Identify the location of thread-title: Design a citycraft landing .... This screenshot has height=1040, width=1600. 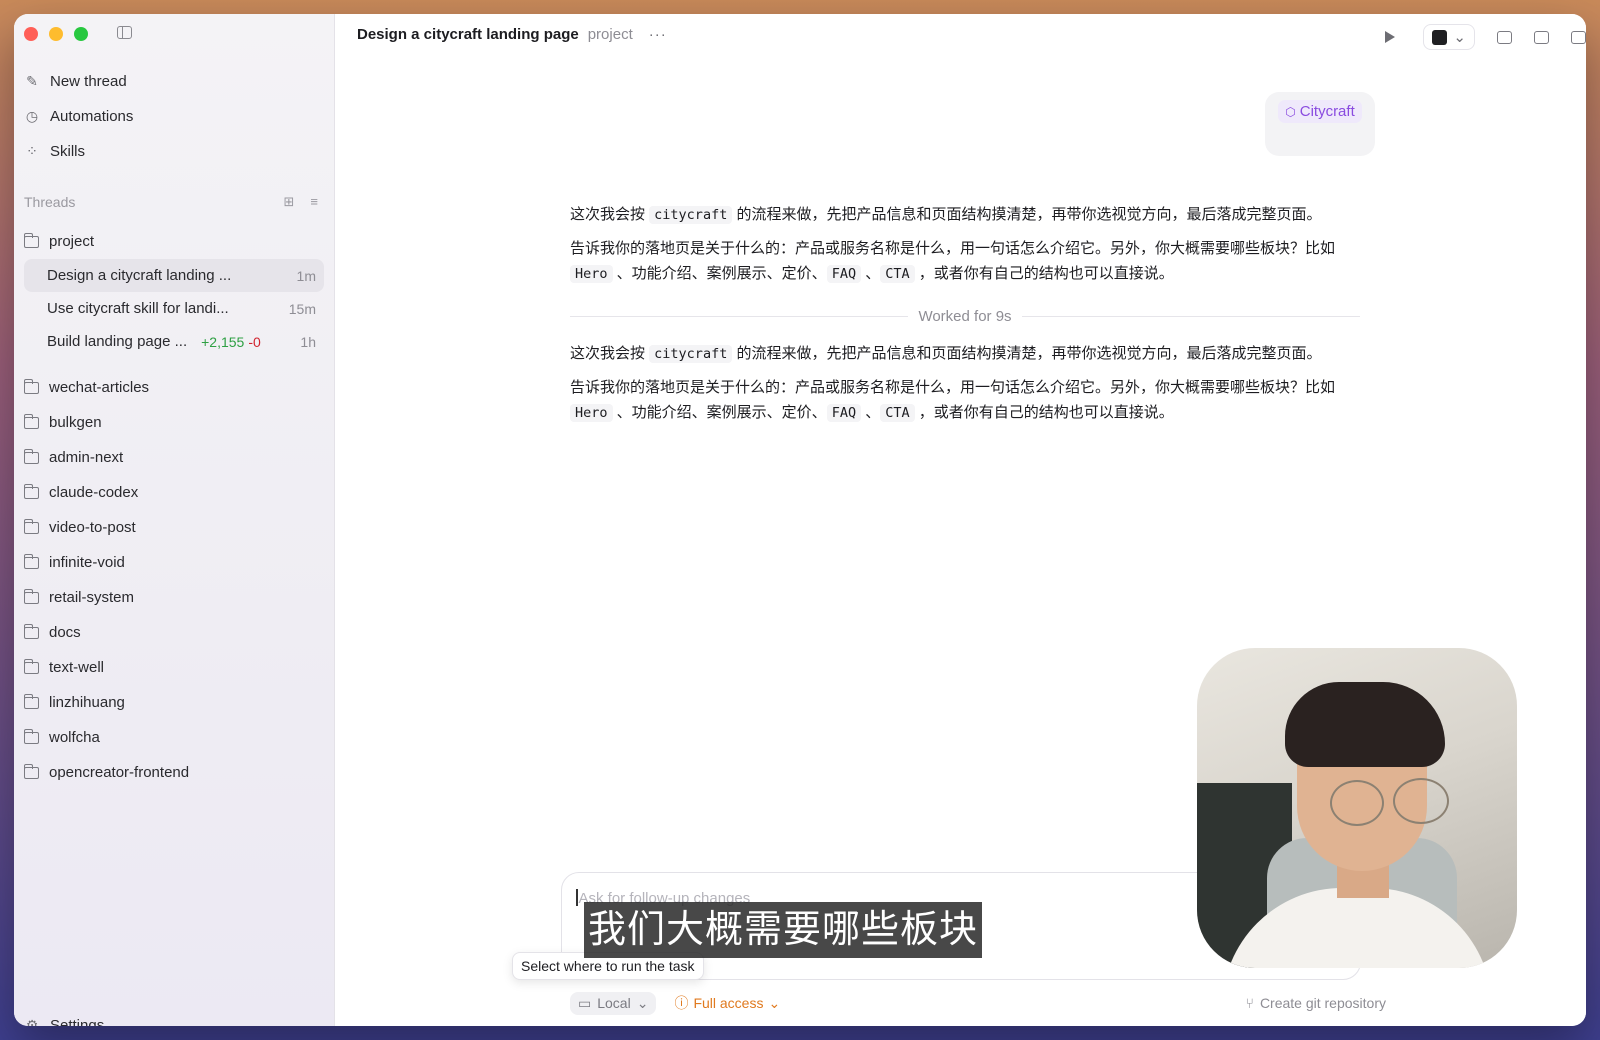
(139, 275).